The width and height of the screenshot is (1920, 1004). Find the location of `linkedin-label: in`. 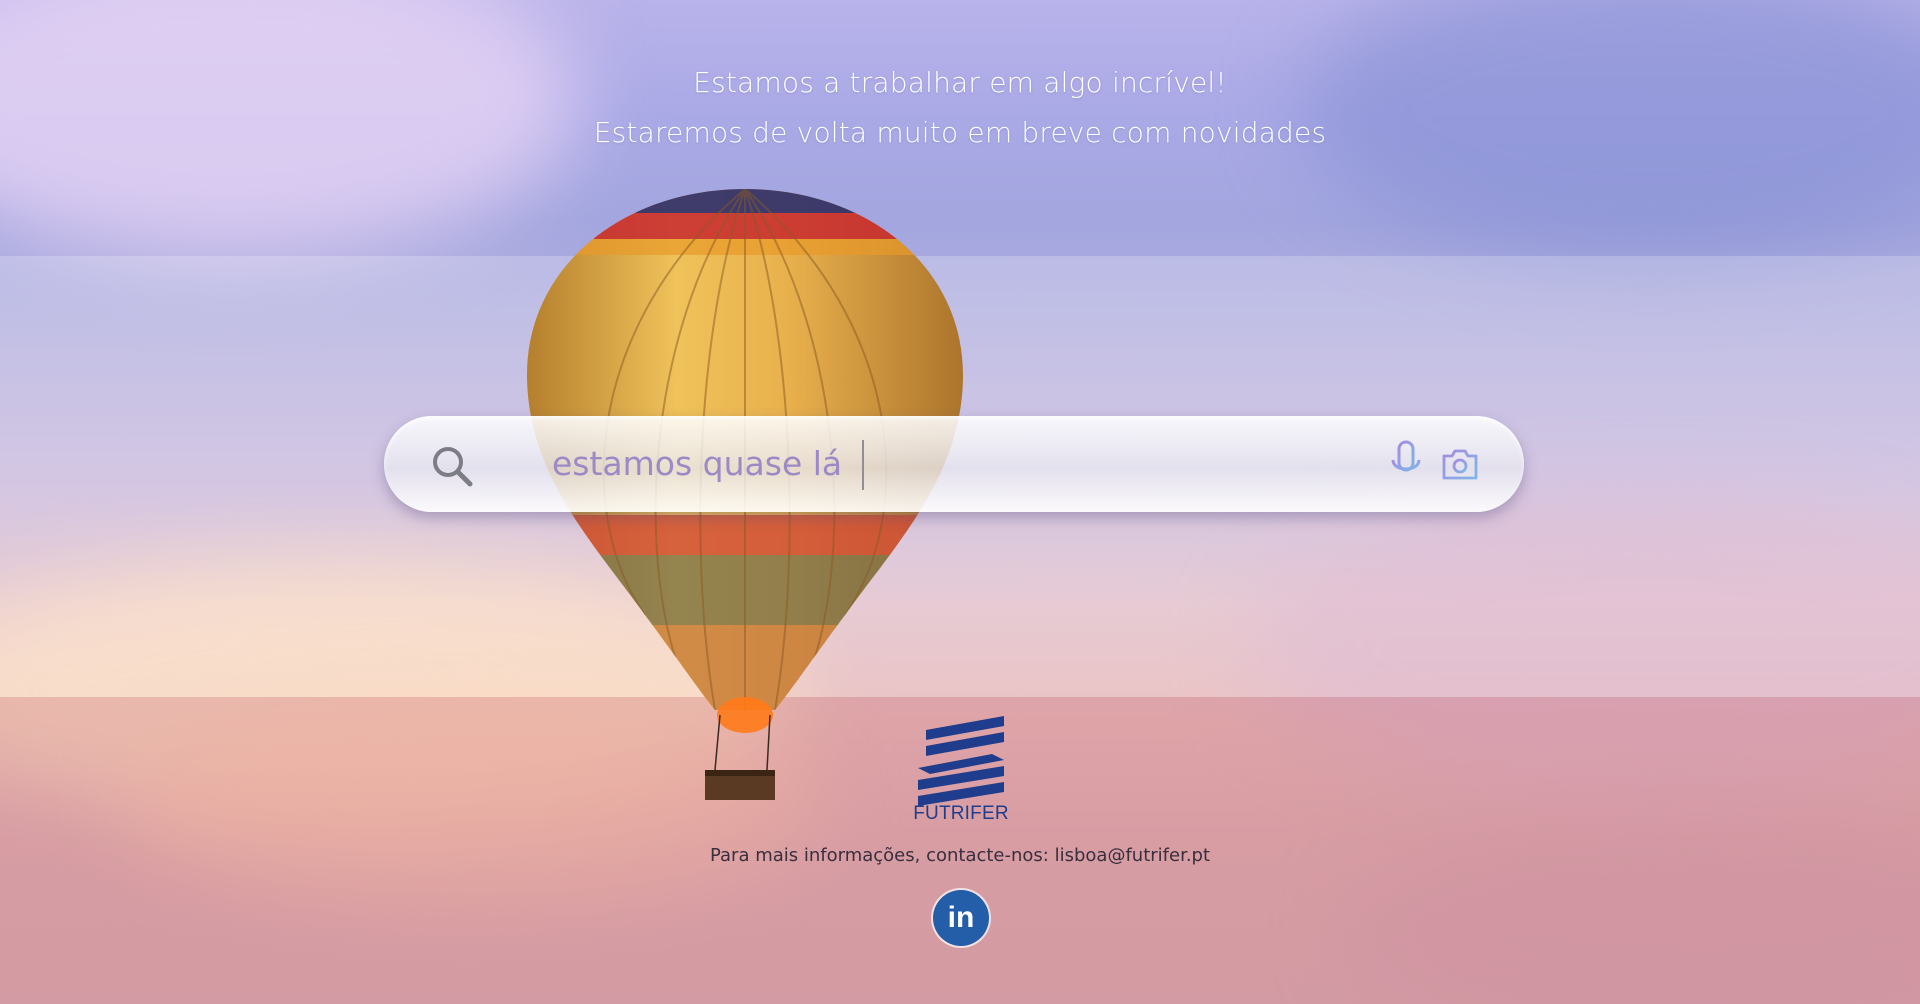

linkedin-label: in is located at coordinates (961, 917).